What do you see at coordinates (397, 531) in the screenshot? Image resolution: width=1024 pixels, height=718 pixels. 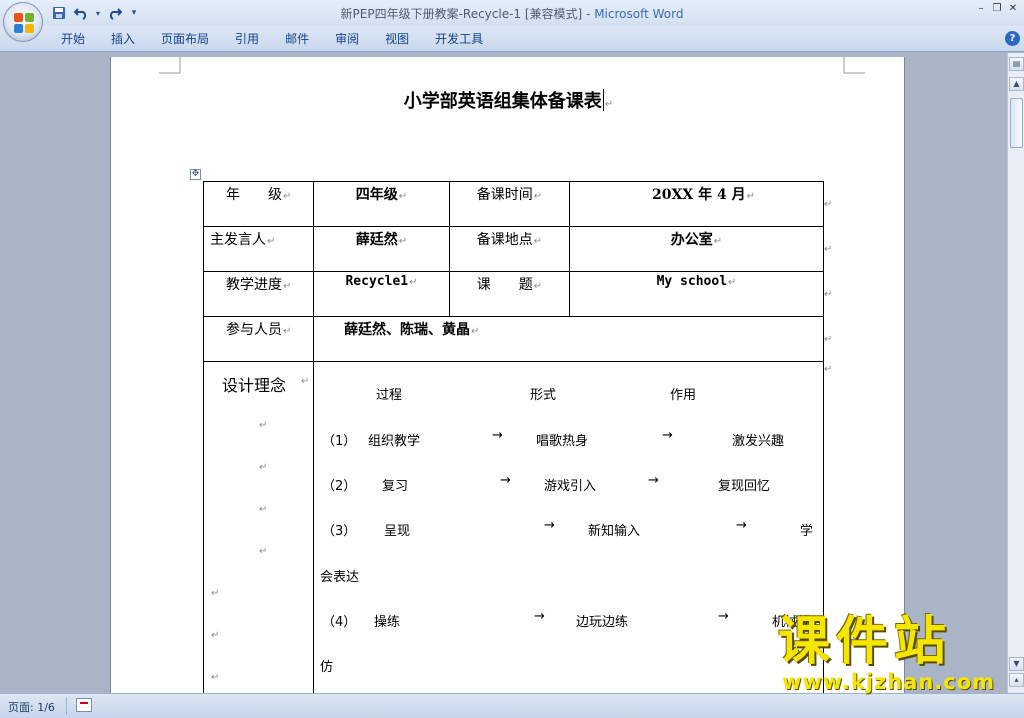 I see `step-process: 呈现` at bounding box center [397, 531].